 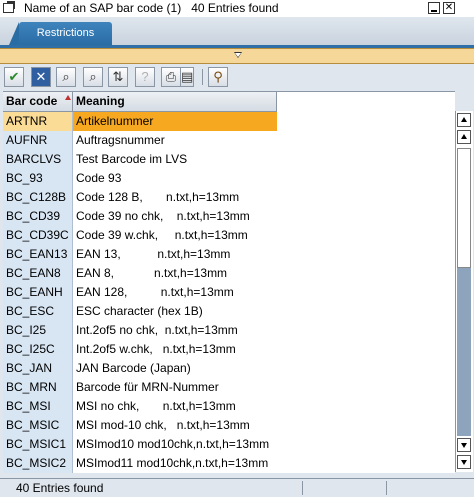 I want to click on bar-code-cell: BC_JAN, so click(x=38, y=368).